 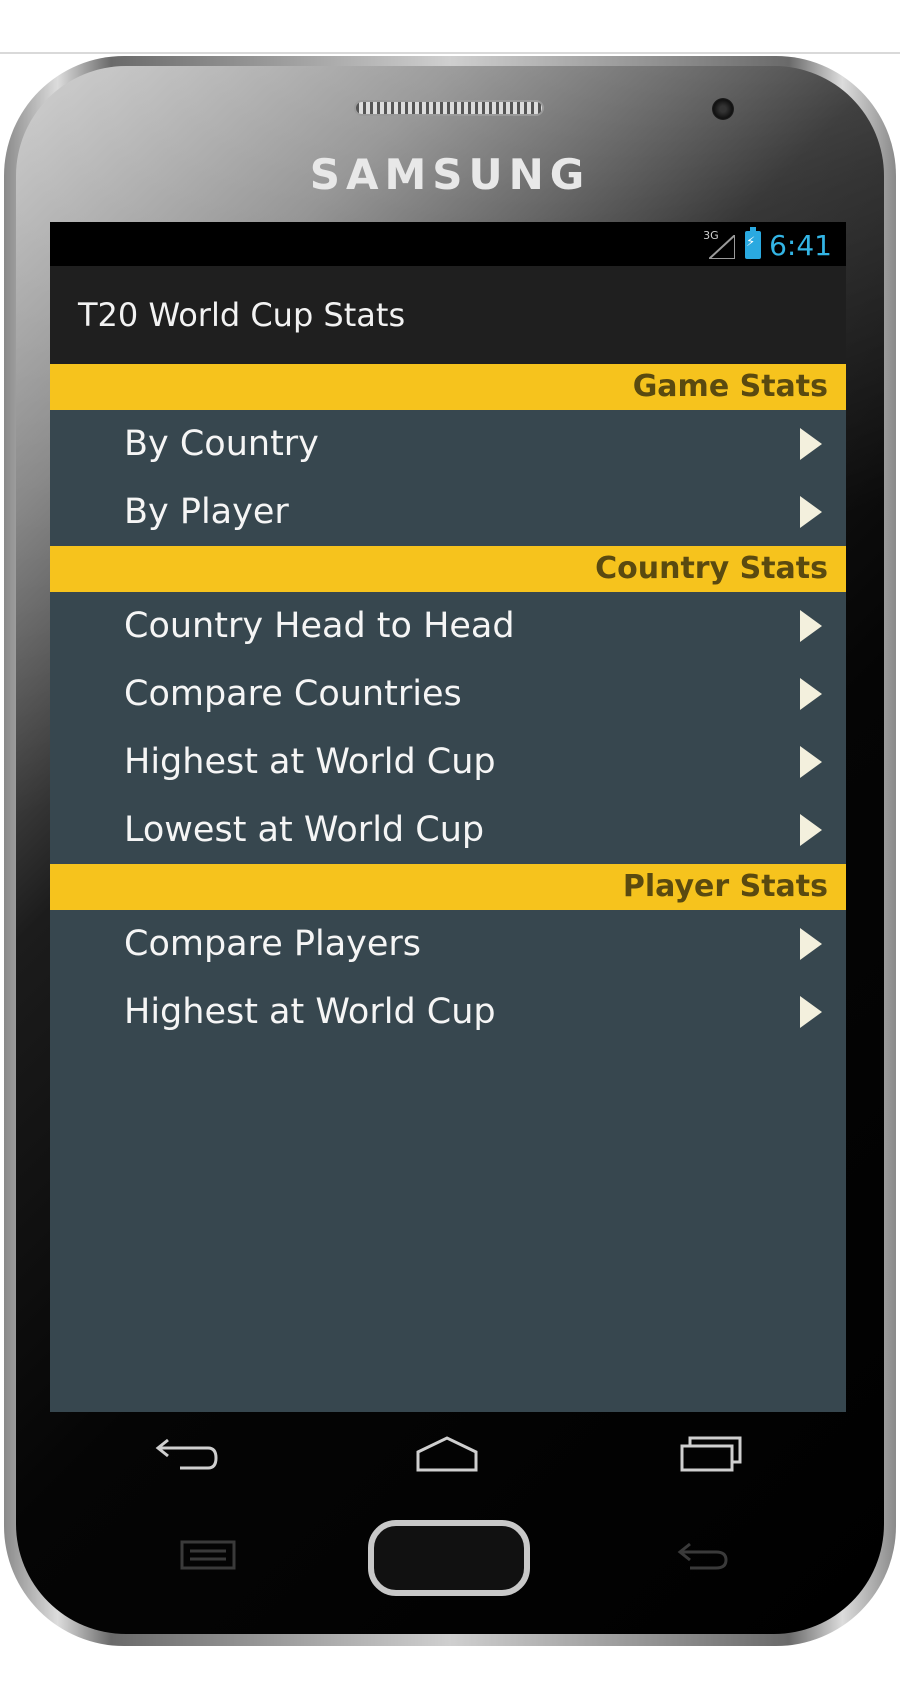 I want to click on section-header-player-stats: Player Stats, so click(x=448, y=887).